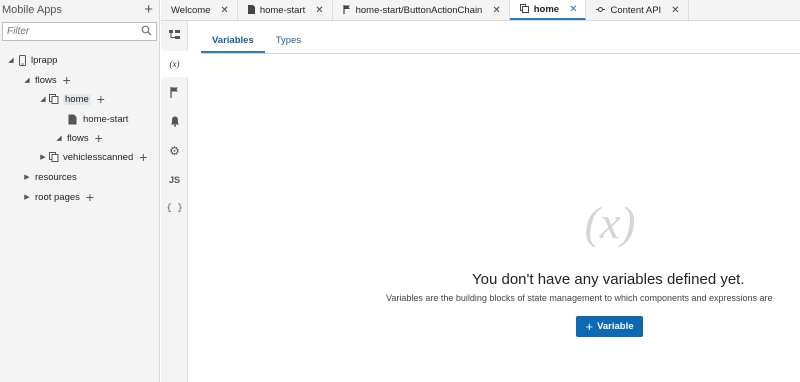 The width and height of the screenshot is (800, 382). I want to click on settings-view-button: ⚙, so click(174, 151).